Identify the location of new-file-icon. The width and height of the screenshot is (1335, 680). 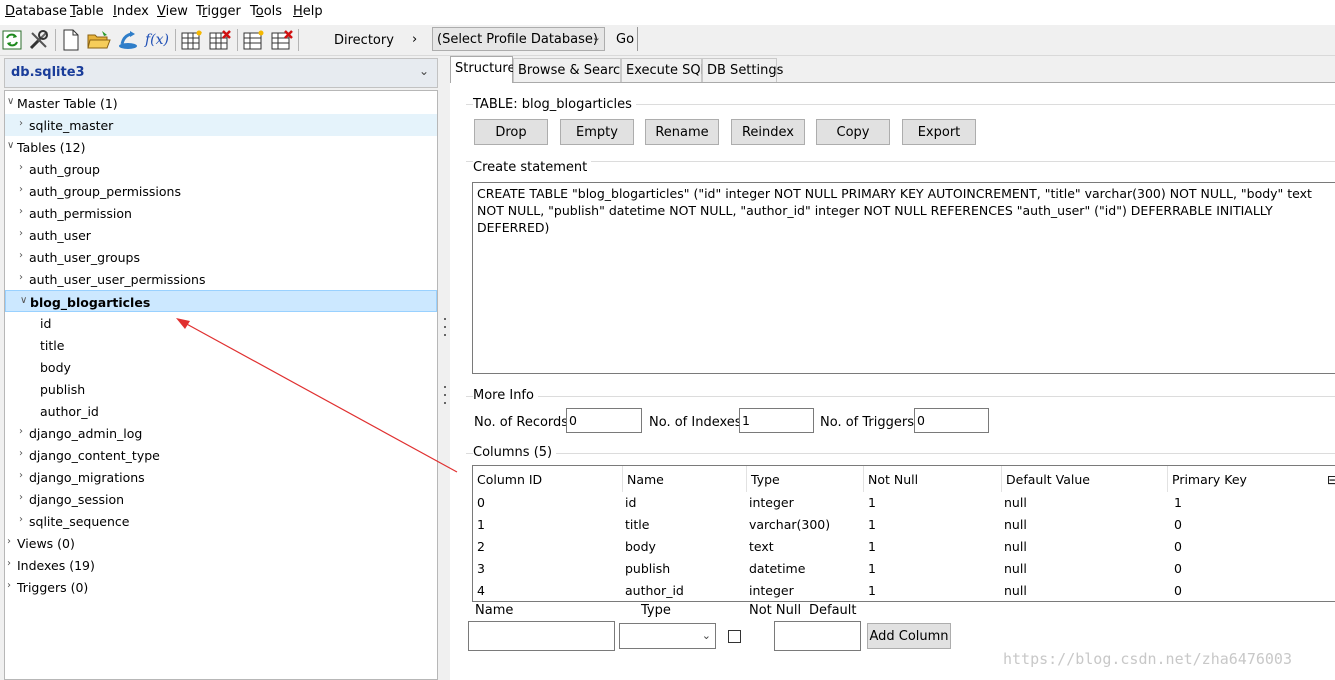
(71, 40).